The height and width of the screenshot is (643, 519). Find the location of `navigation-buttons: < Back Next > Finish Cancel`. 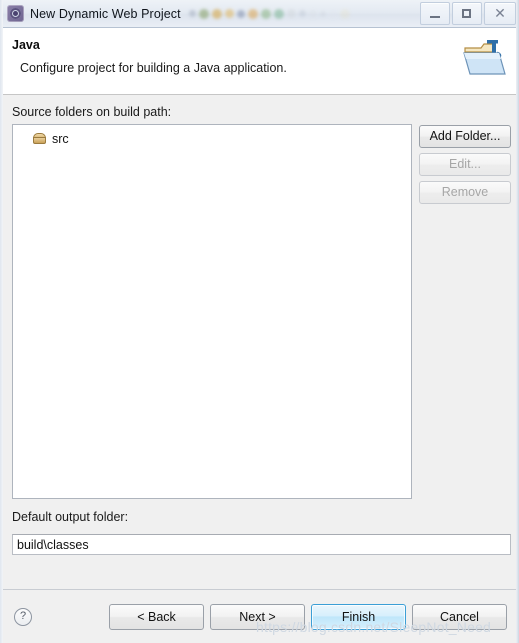

navigation-buttons: < Back Next > Finish Cancel is located at coordinates (308, 616).